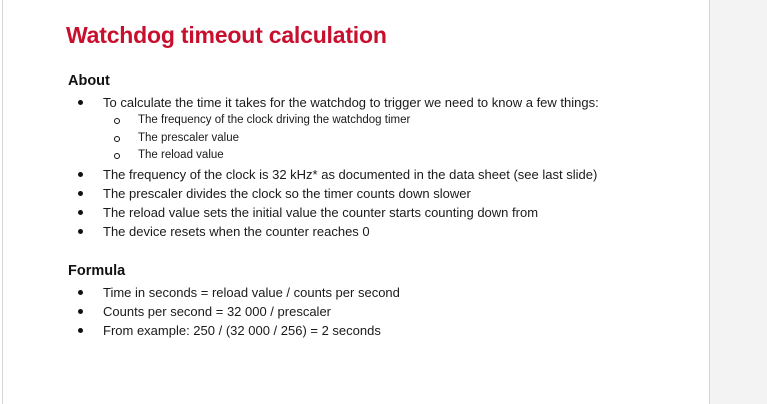 This screenshot has height=404, width=767. Describe the element at coordinates (188, 137) in the screenshot. I see `sub-list-item-text: The prescaler value` at that location.